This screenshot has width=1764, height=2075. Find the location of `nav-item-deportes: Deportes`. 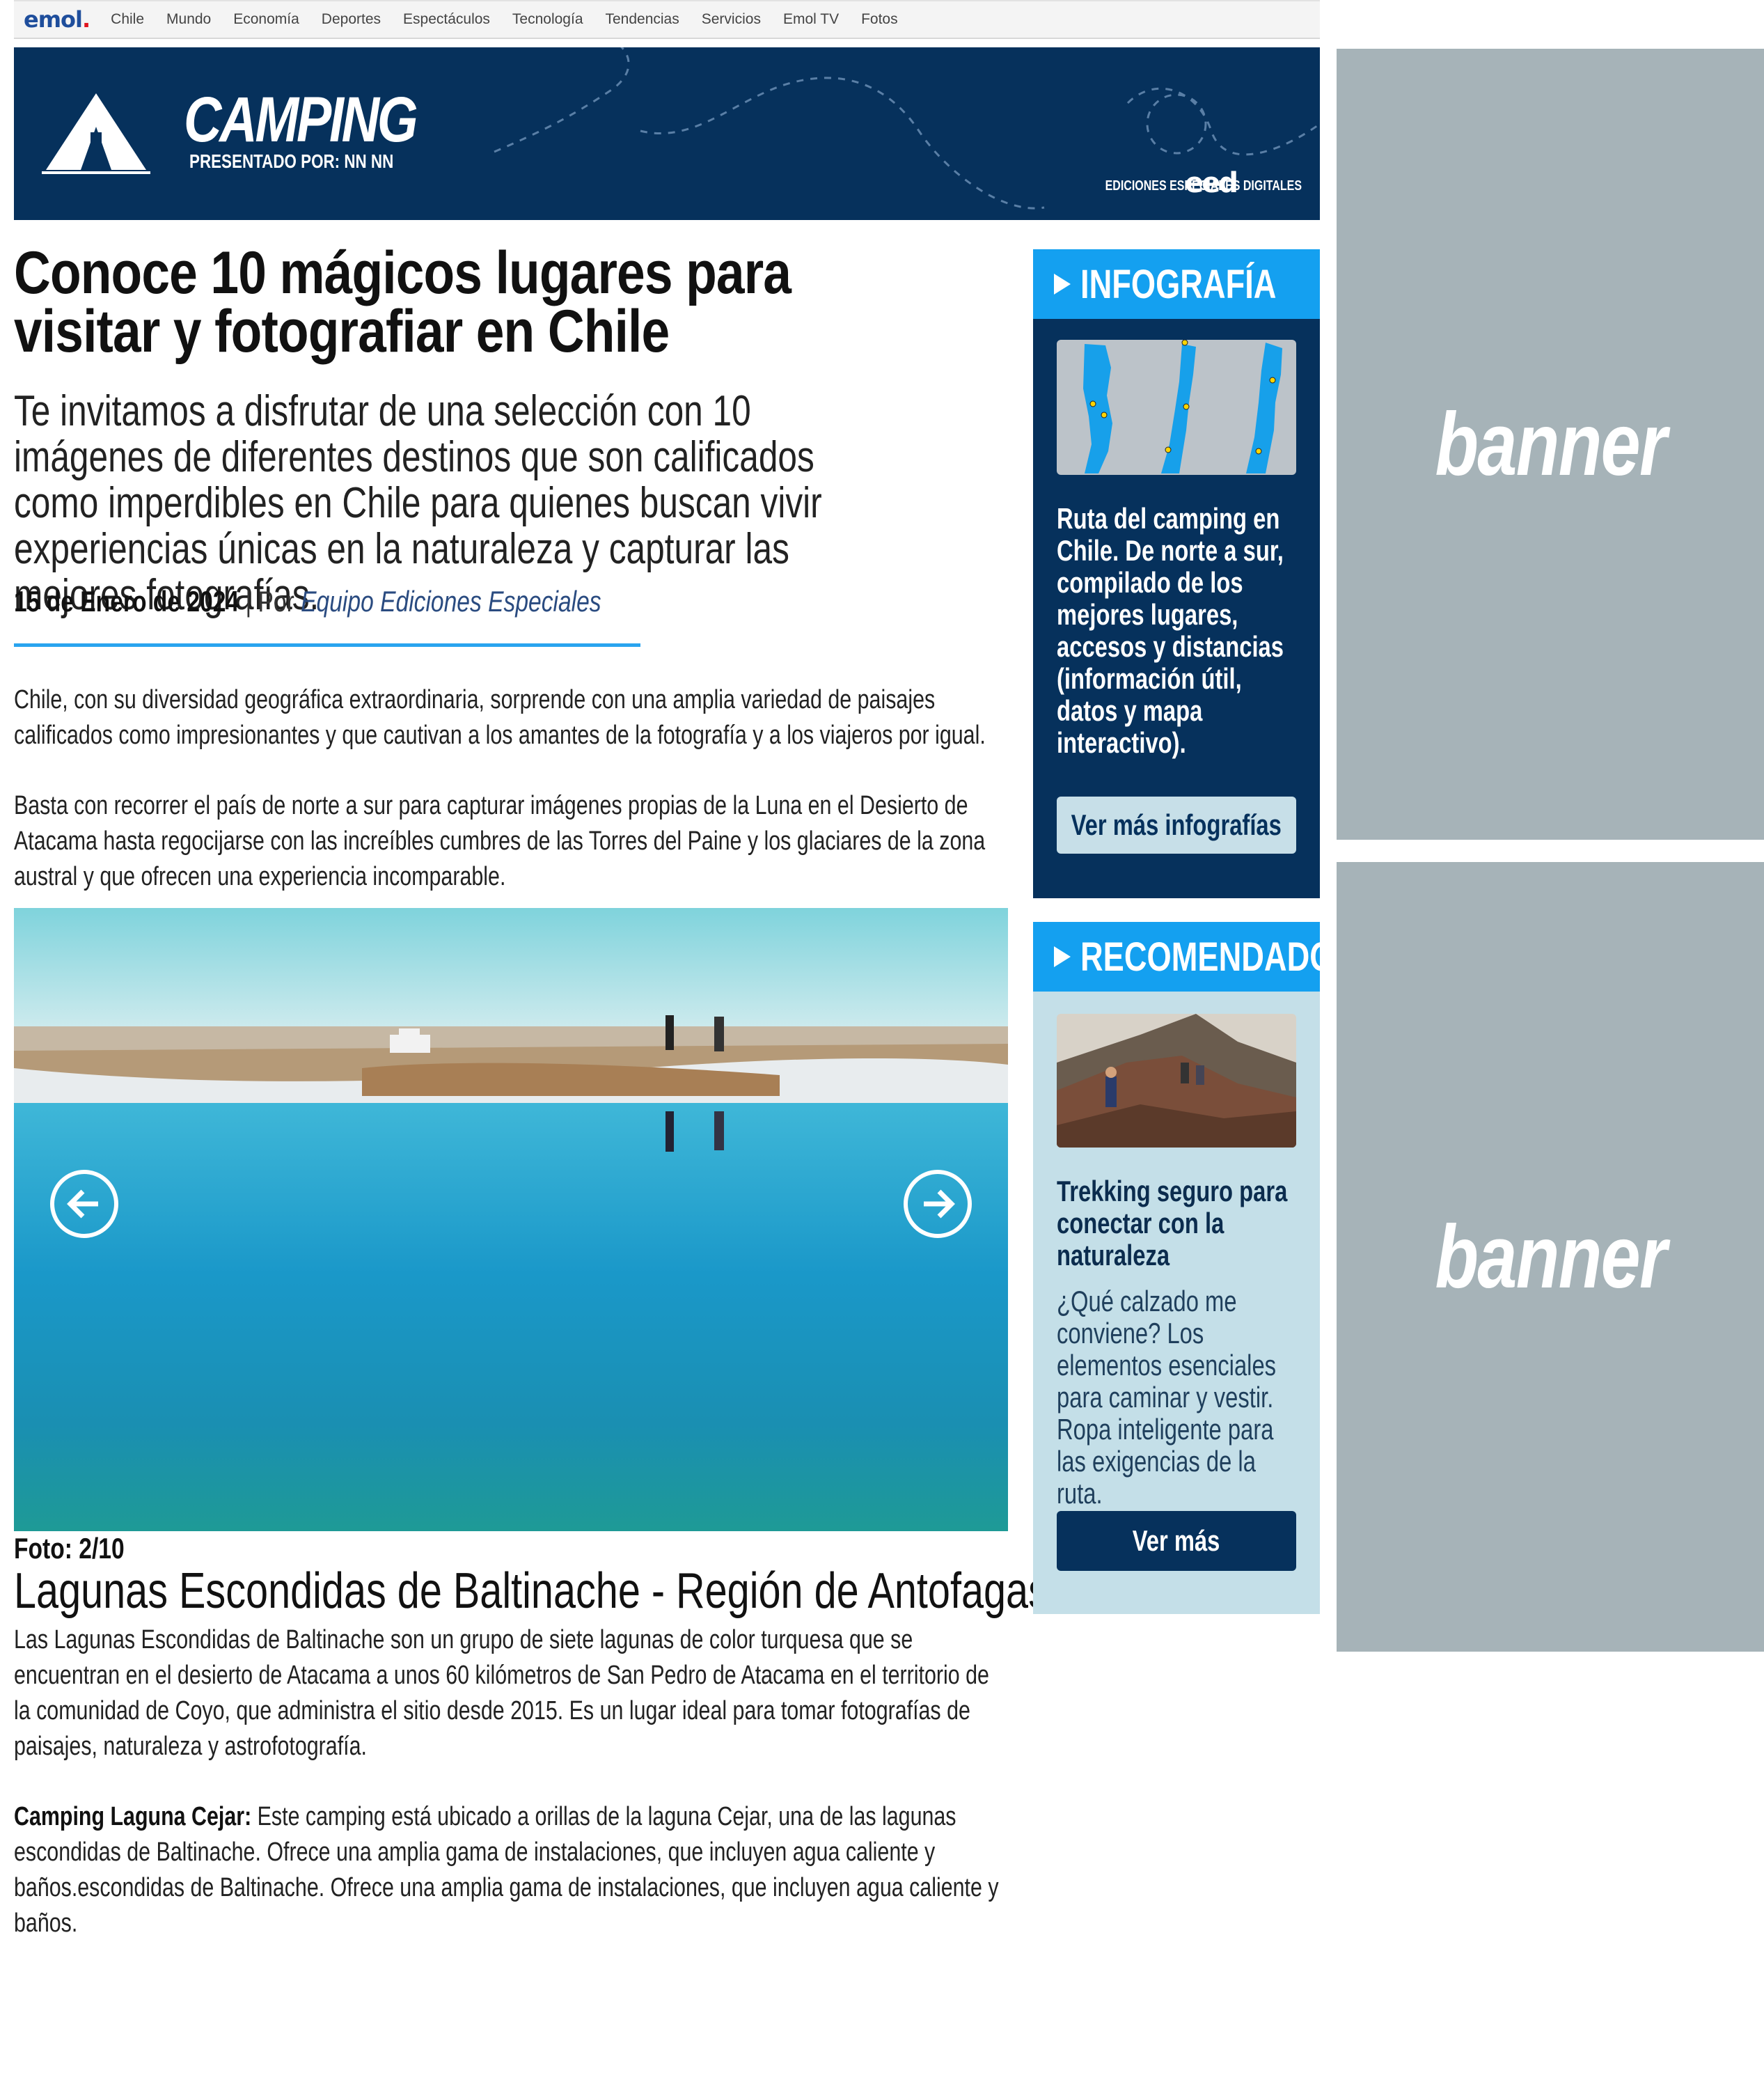

nav-item-deportes: Deportes is located at coordinates (351, 19).